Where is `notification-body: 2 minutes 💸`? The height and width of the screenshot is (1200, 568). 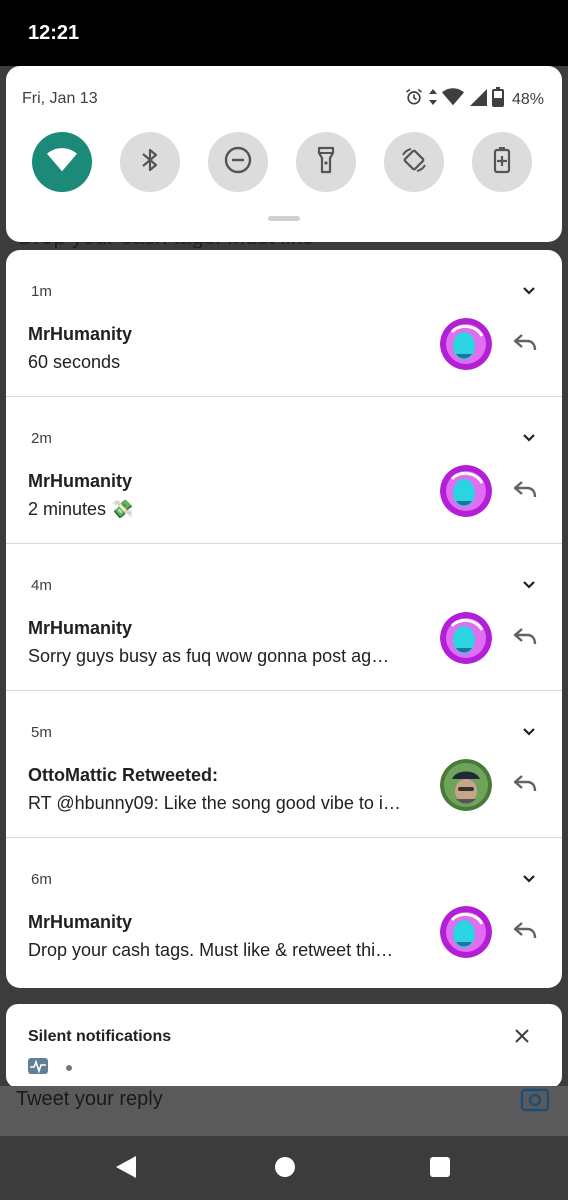
notification-body: 2 minutes 💸 is located at coordinates (81, 509).